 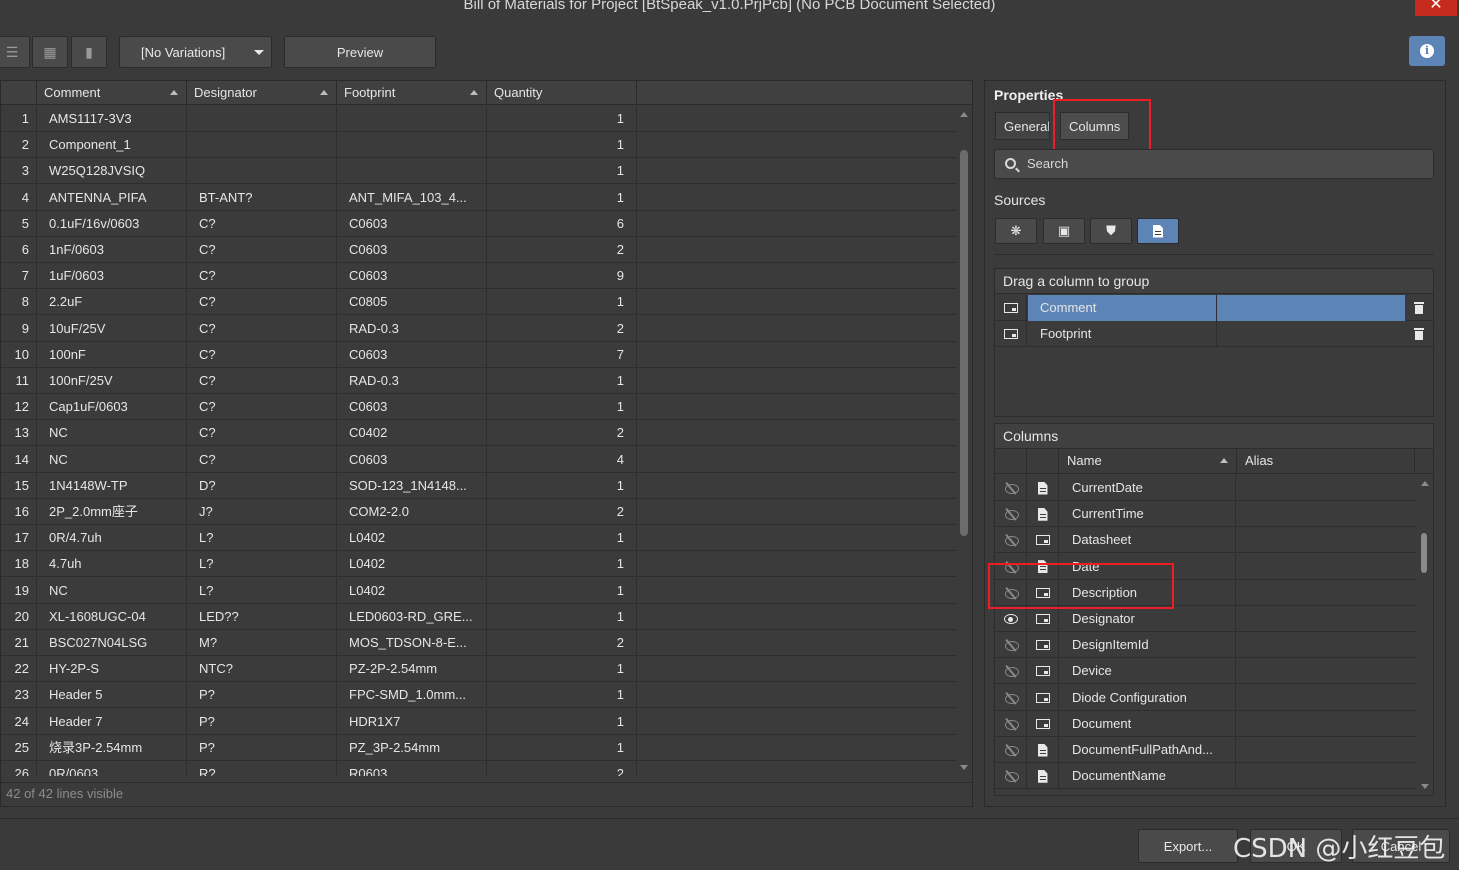 What do you see at coordinates (1205, 671) in the screenshot?
I see `column-list-item: Device` at bounding box center [1205, 671].